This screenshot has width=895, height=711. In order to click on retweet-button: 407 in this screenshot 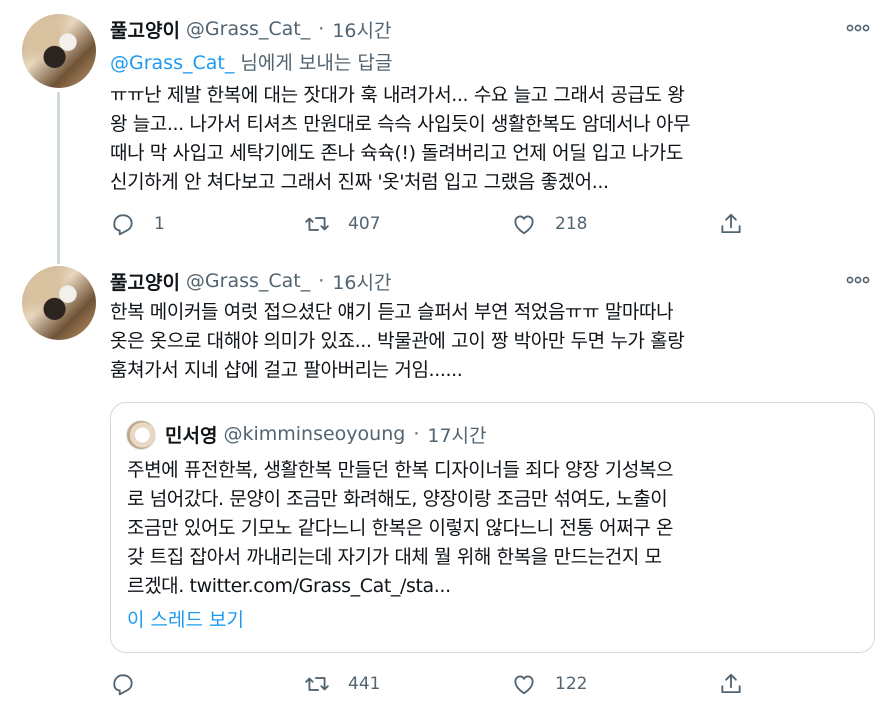, I will do `click(342, 224)`.